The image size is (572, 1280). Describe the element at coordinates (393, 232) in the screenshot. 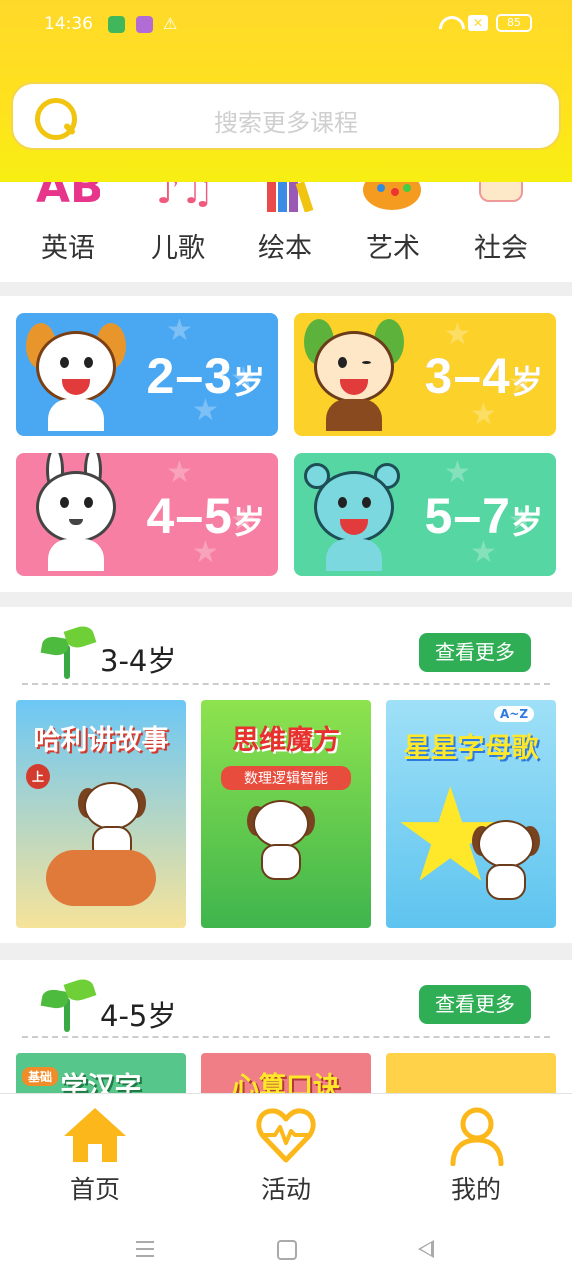

I see `category-art: 艺术` at that location.